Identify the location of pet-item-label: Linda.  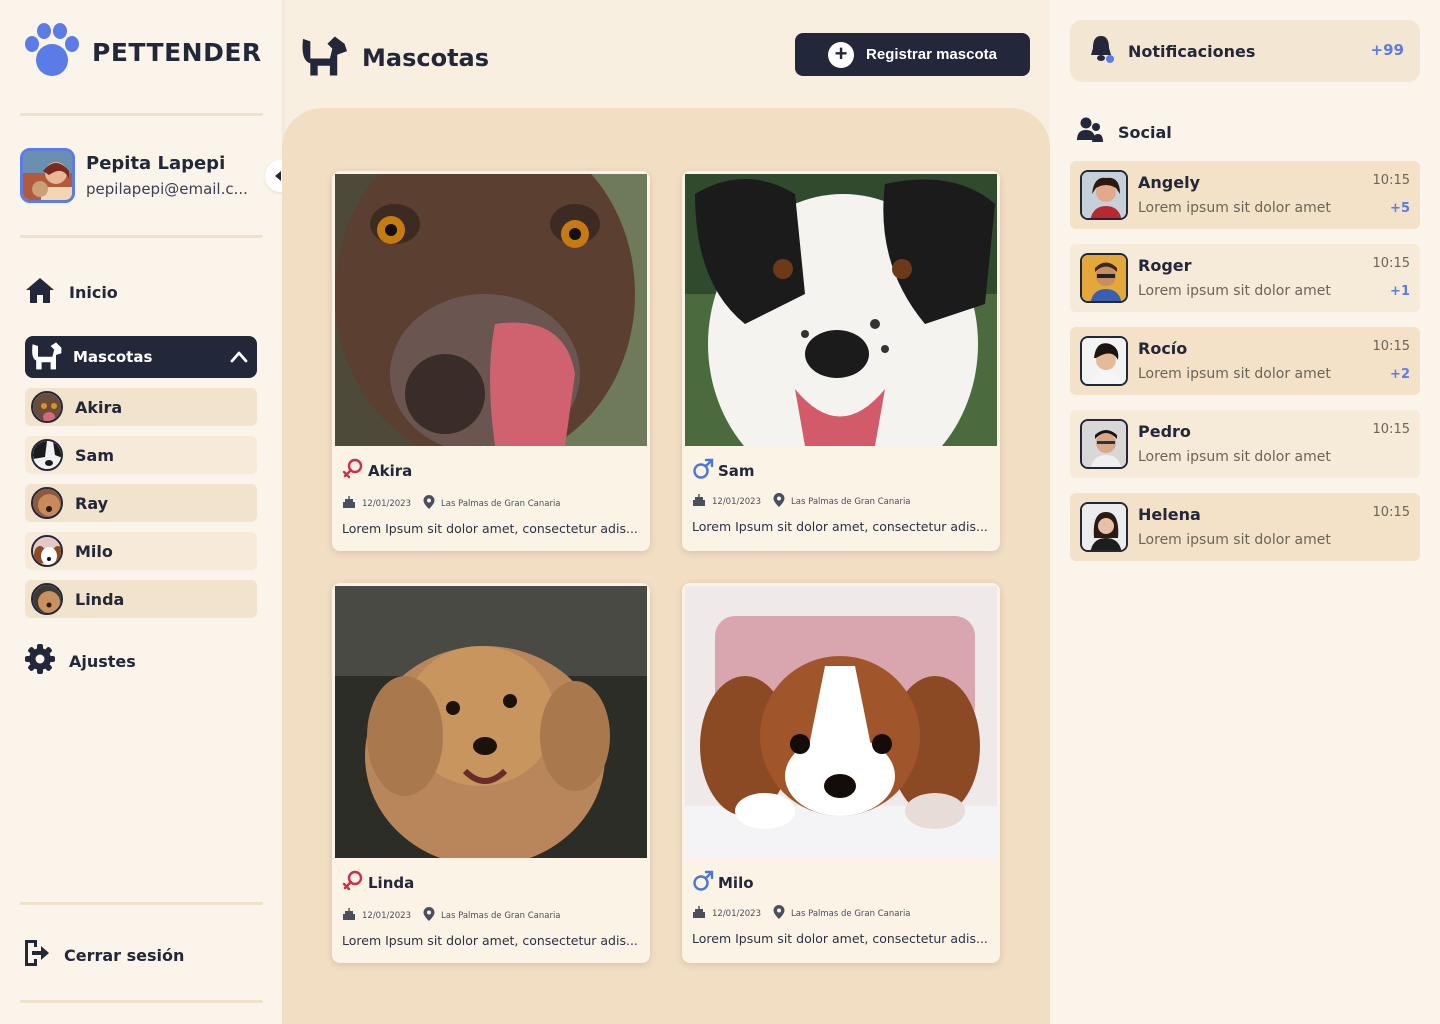
(100, 599).